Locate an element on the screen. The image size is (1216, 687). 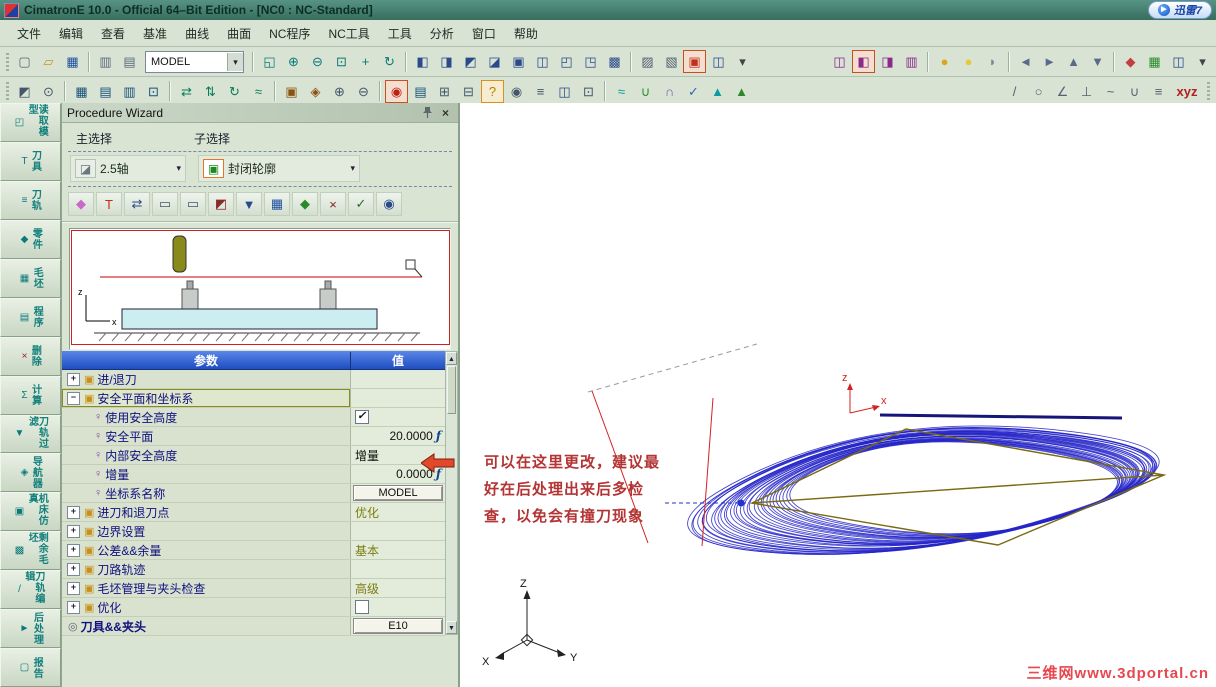
open-file-icon: ▱ is located at coordinates (48, 61).